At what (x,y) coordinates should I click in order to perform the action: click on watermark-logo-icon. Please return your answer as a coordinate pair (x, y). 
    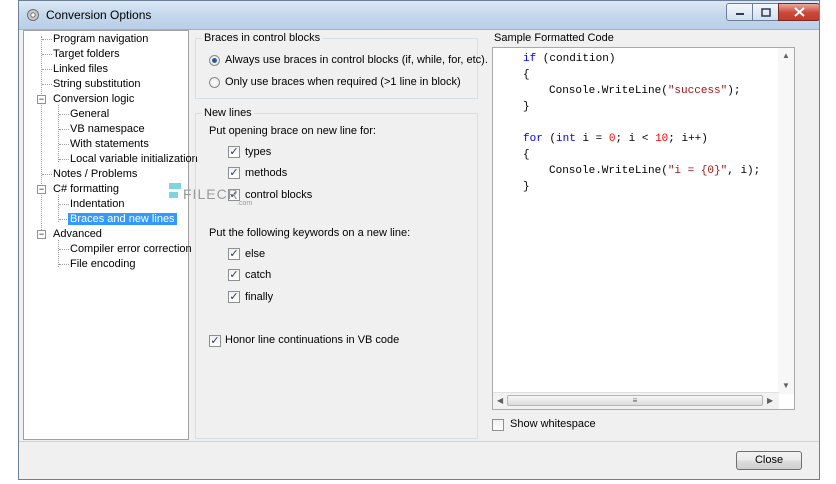
    Looking at the image, I should click on (175, 190).